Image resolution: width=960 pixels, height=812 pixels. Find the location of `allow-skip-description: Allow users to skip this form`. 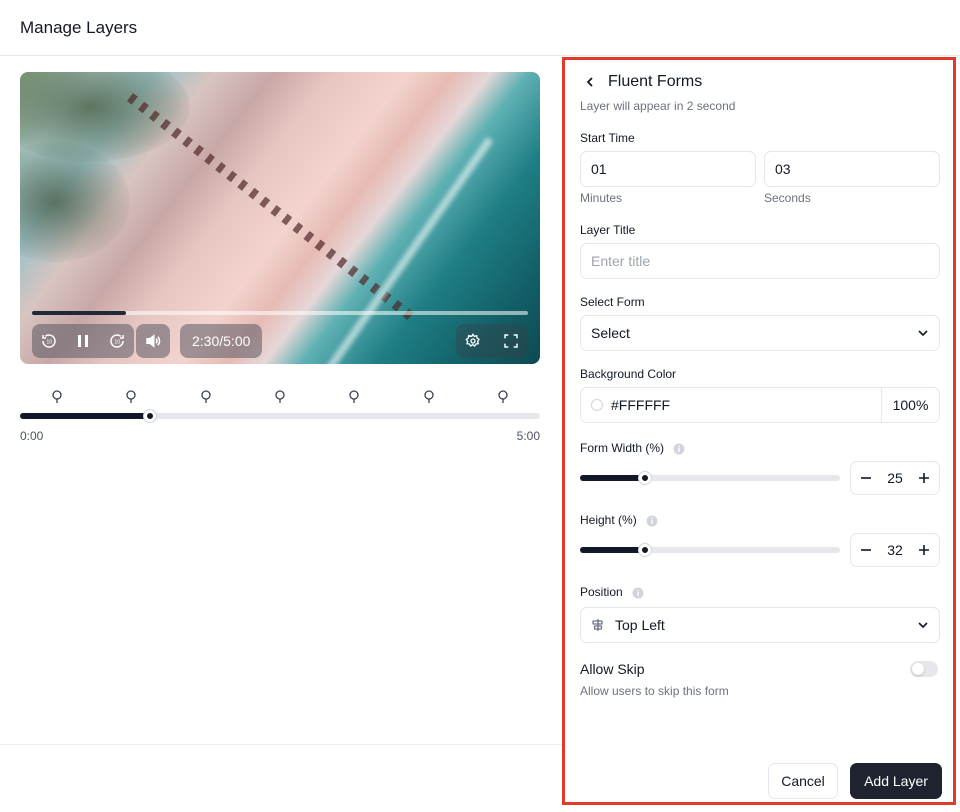

allow-skip-description: Allow users to skip this form is located at coordinates (654, 691).